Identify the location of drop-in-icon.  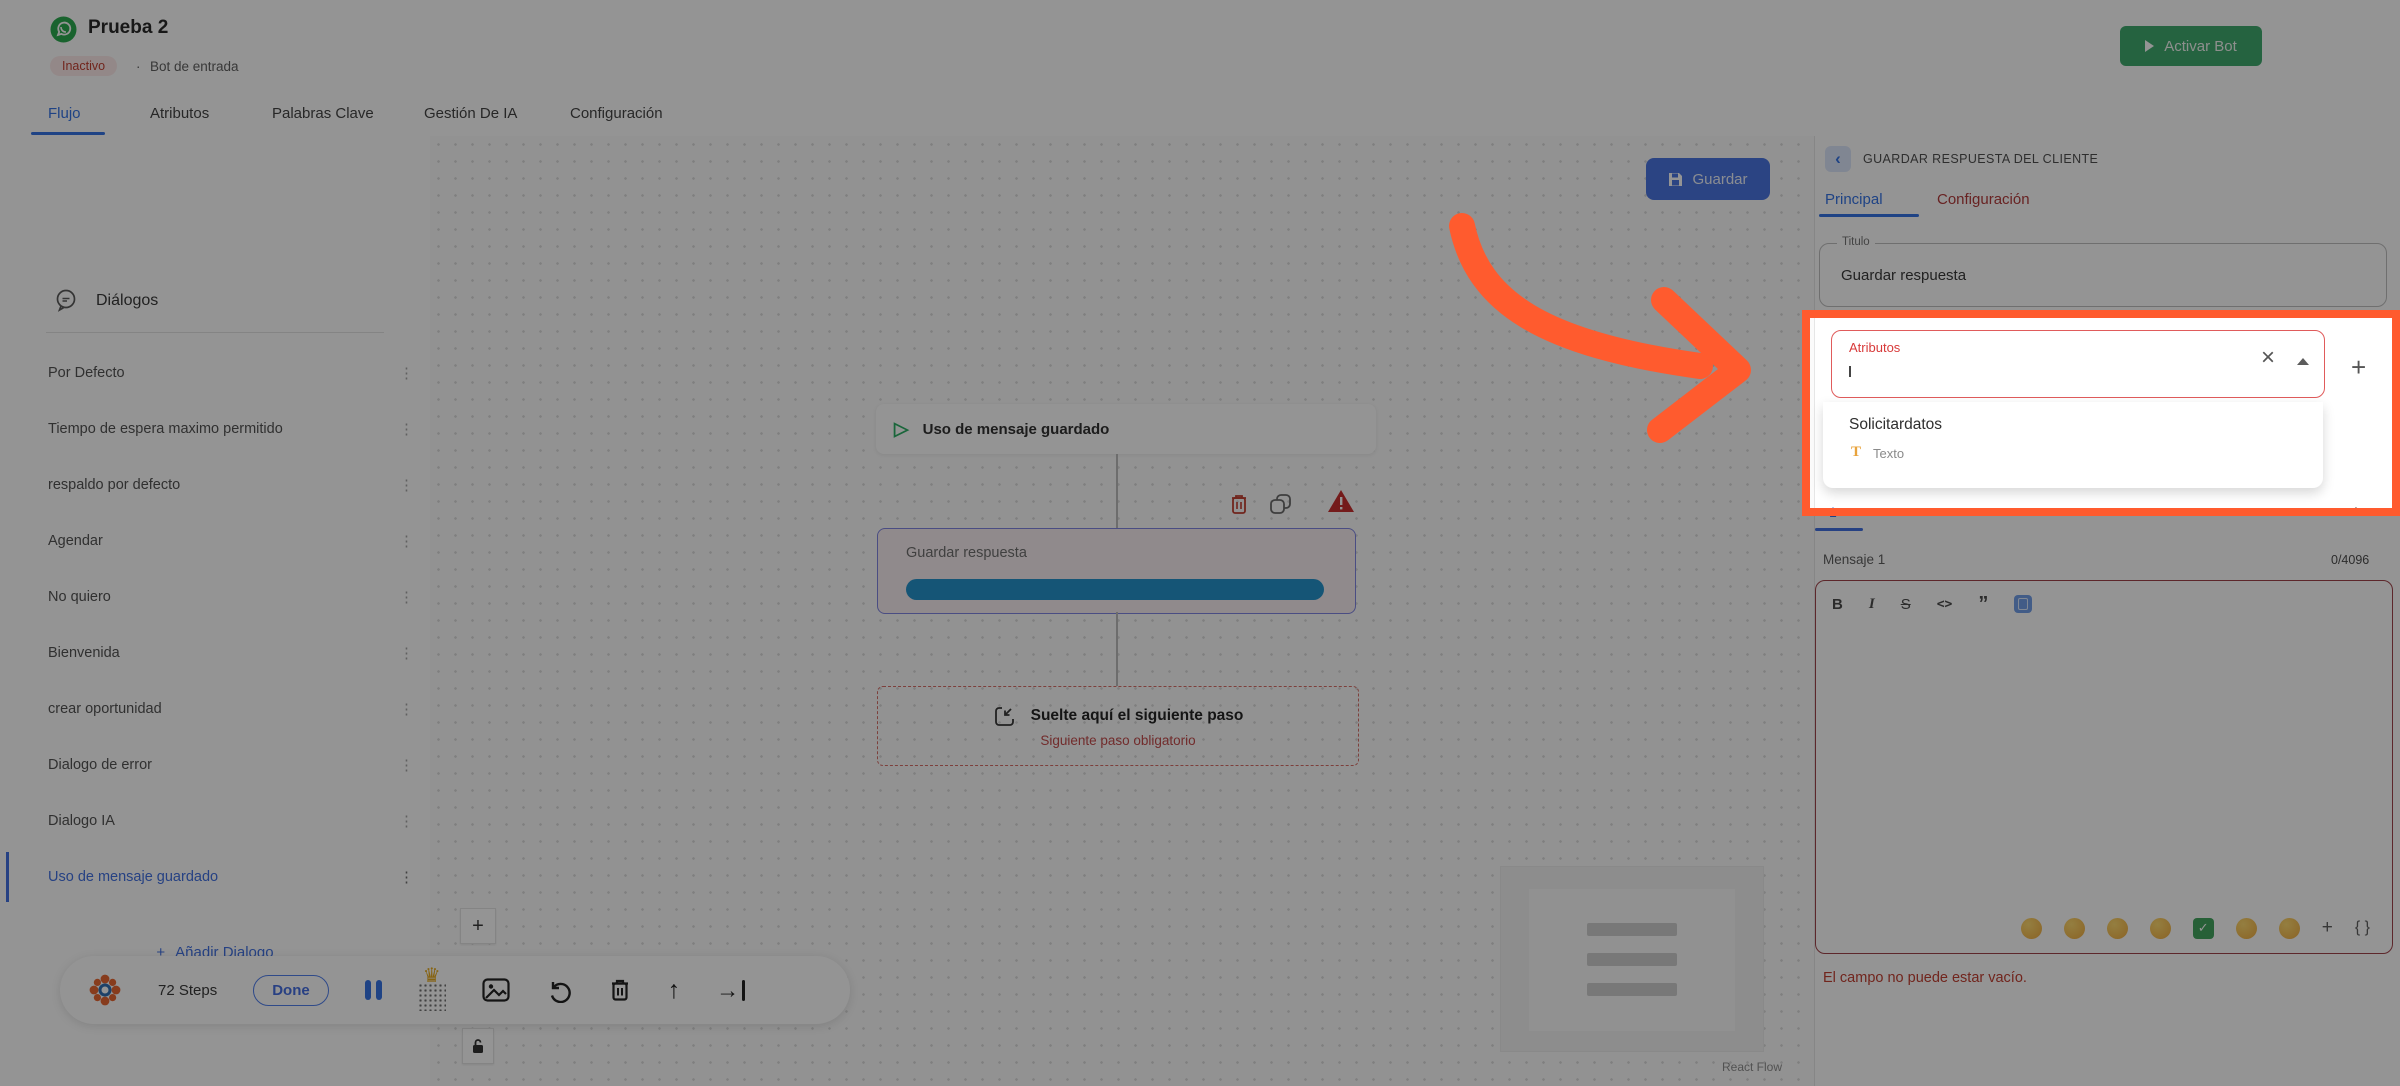
(1005, 716).